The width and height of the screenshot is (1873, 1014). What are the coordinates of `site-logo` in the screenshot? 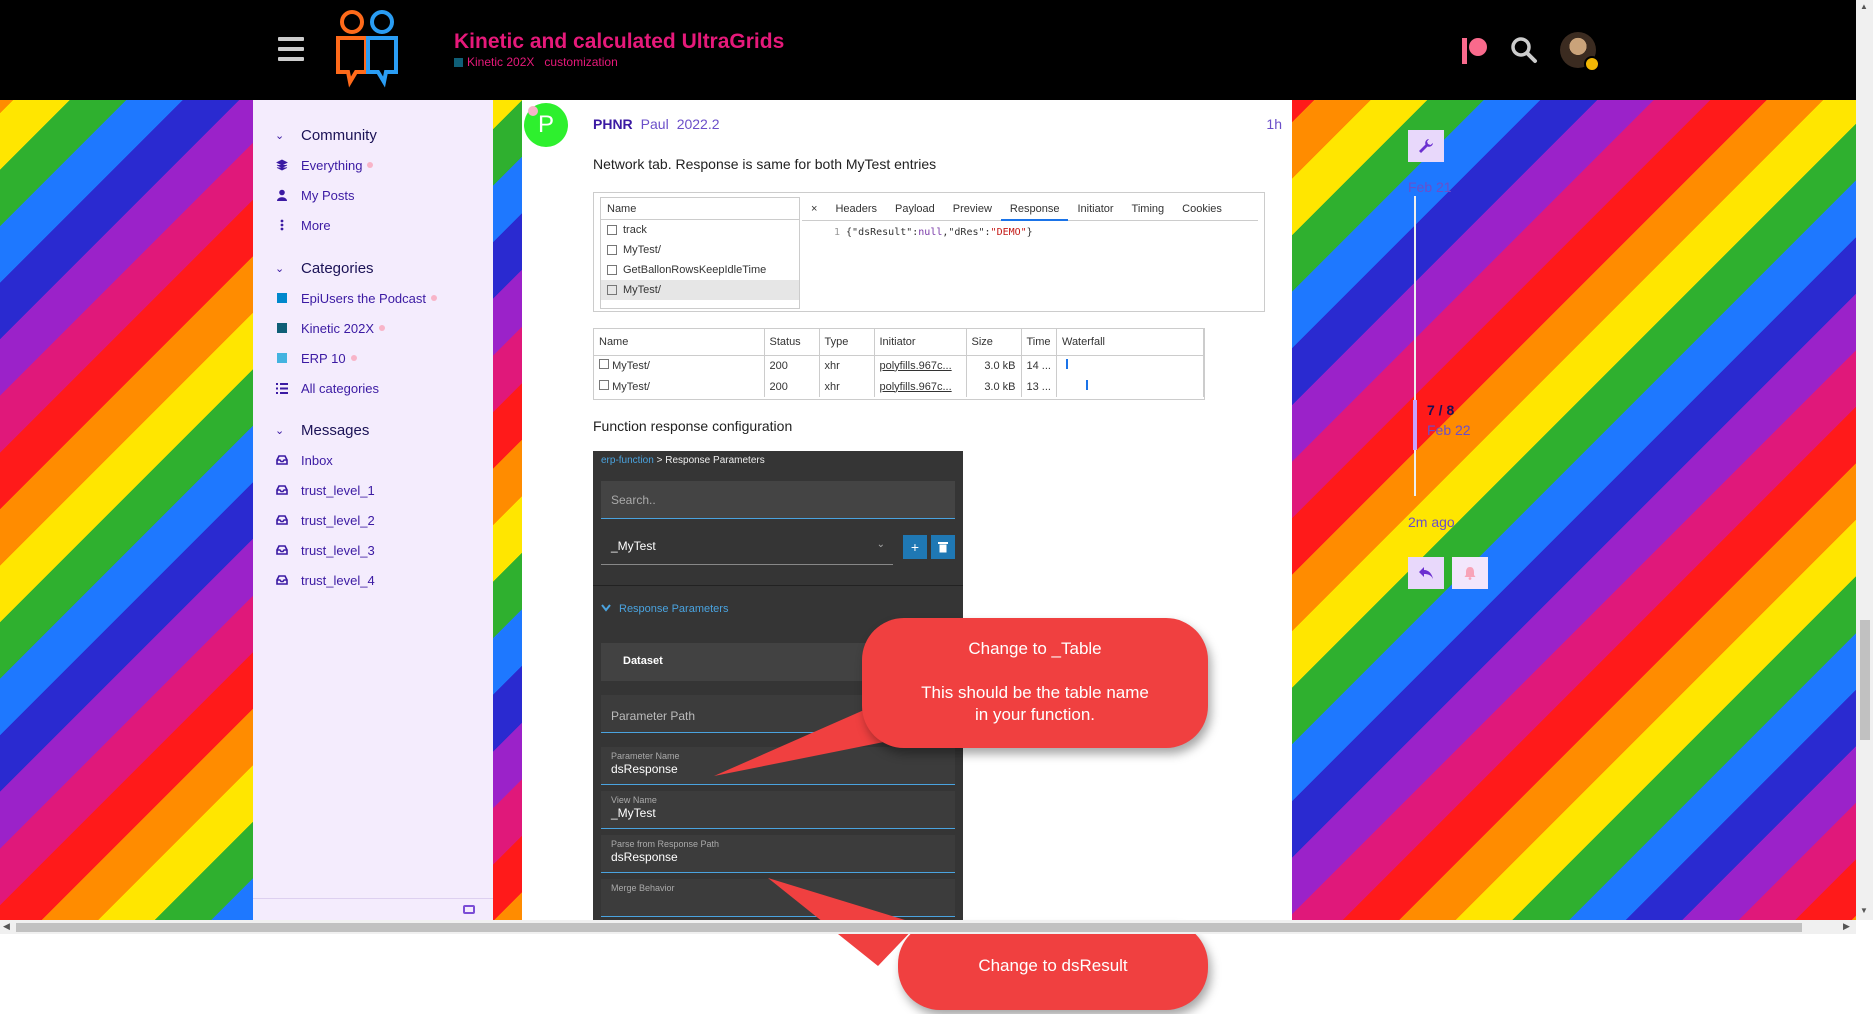 It's located at (368, 50).